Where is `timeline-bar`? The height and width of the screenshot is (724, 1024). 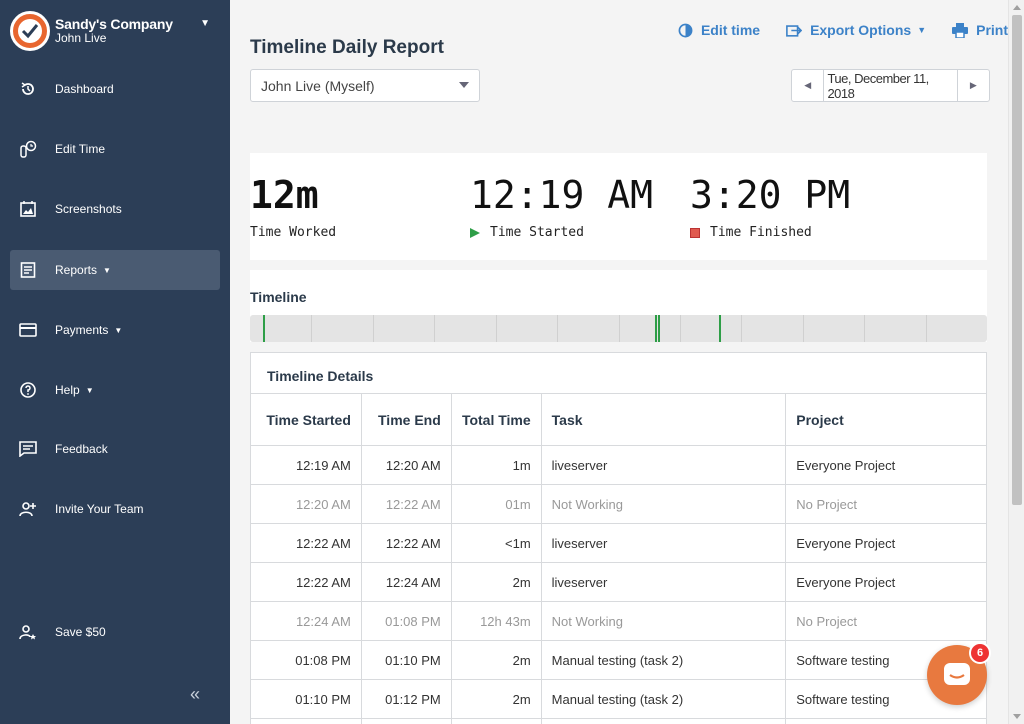
timeline-bar is located at coordinates (618, 328).